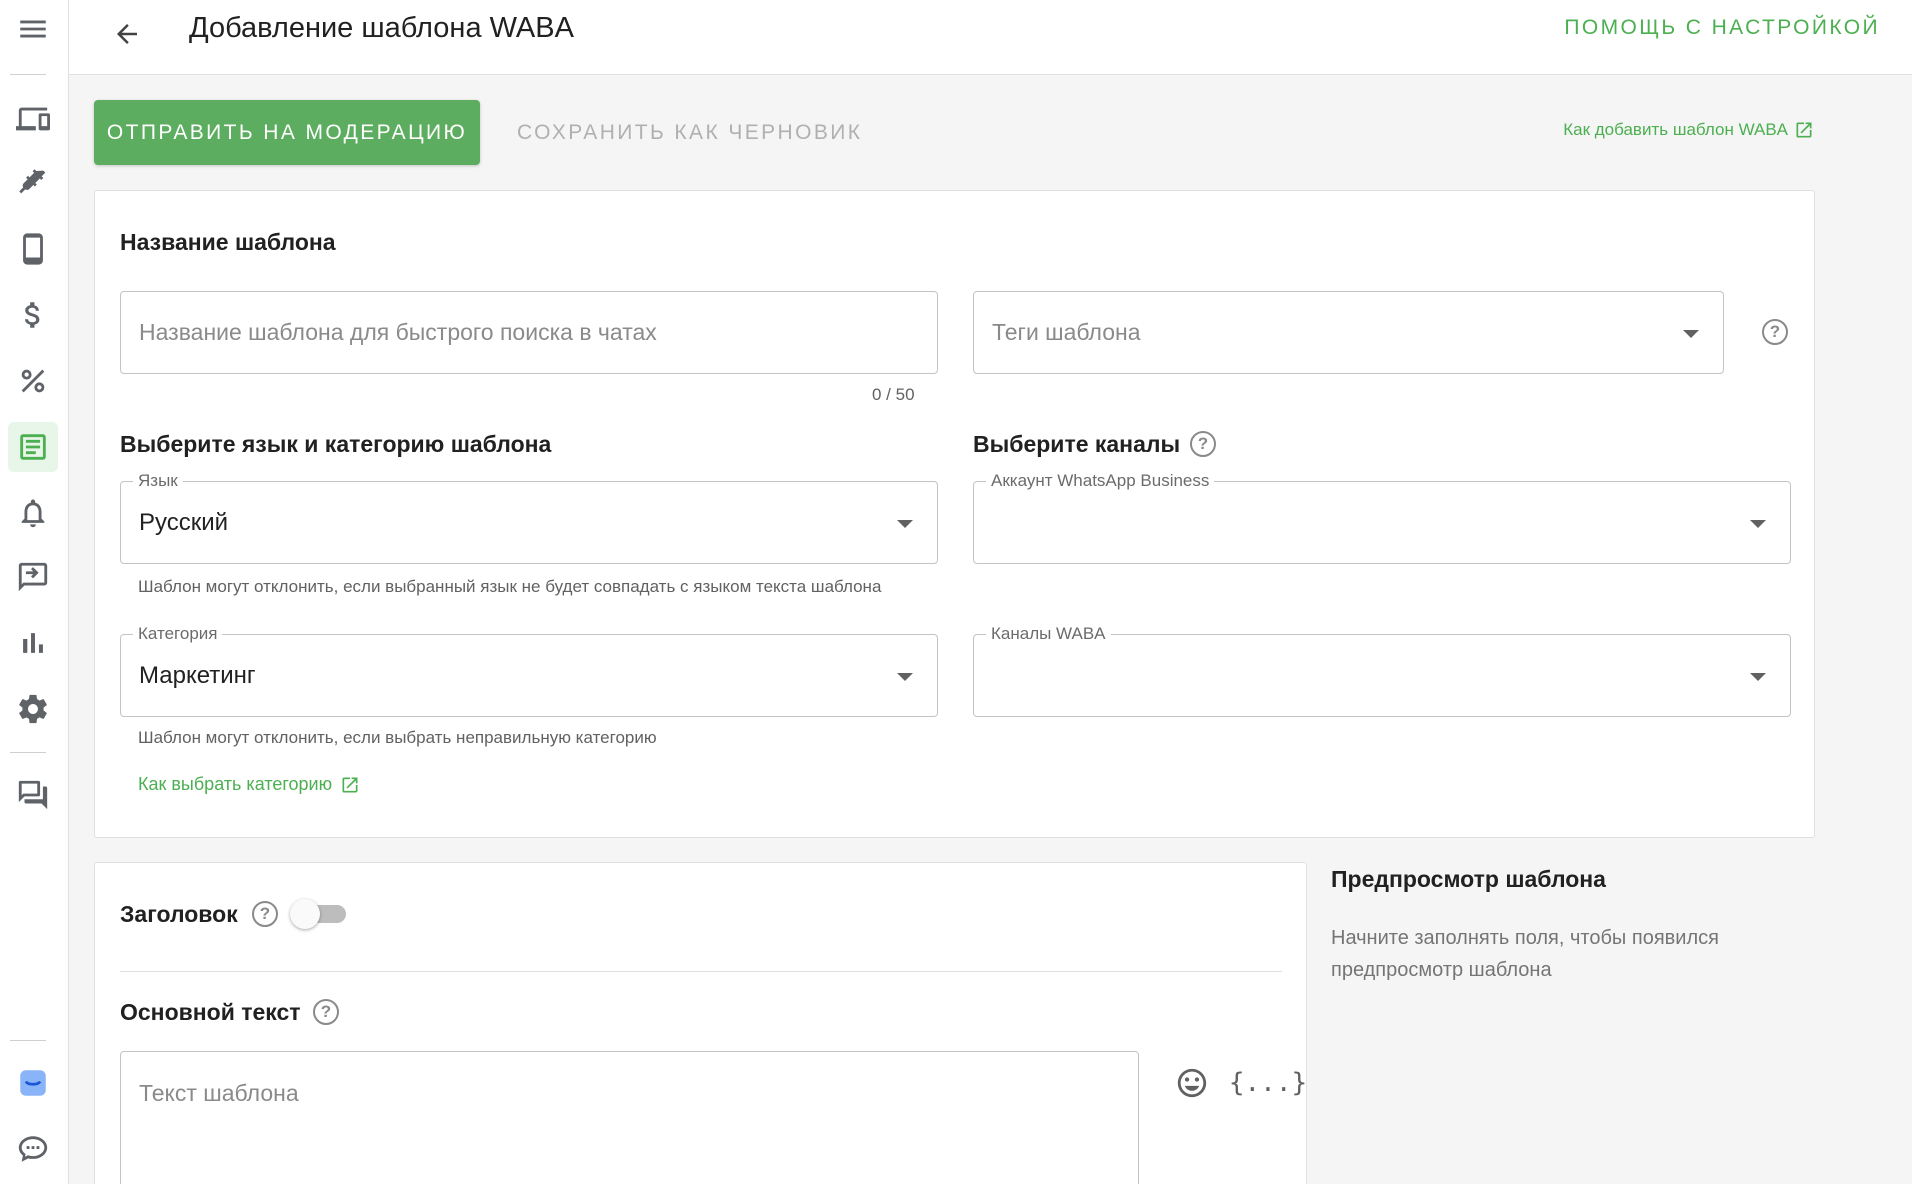 The width and height of the screenshot is (1912, 1184). I want to click on language-value: Русский, so click(184, 522).